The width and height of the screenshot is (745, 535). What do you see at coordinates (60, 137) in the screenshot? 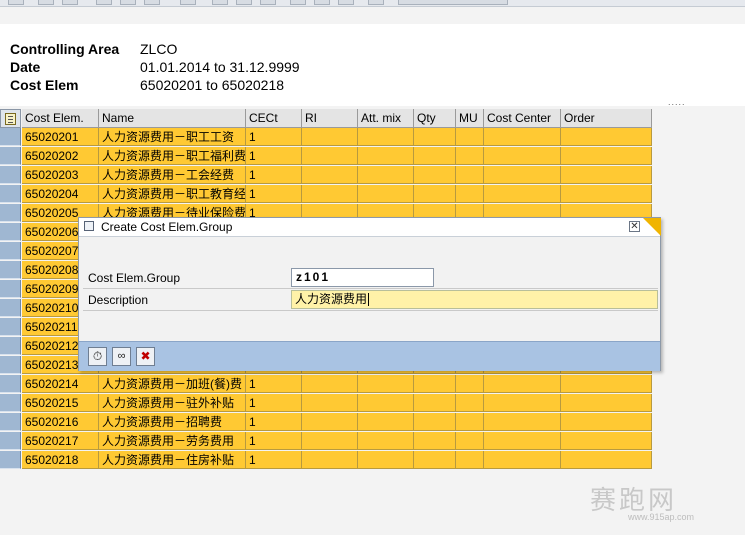
I see `cell-cost-elem: 65020201` at bounding box center [60, 137].